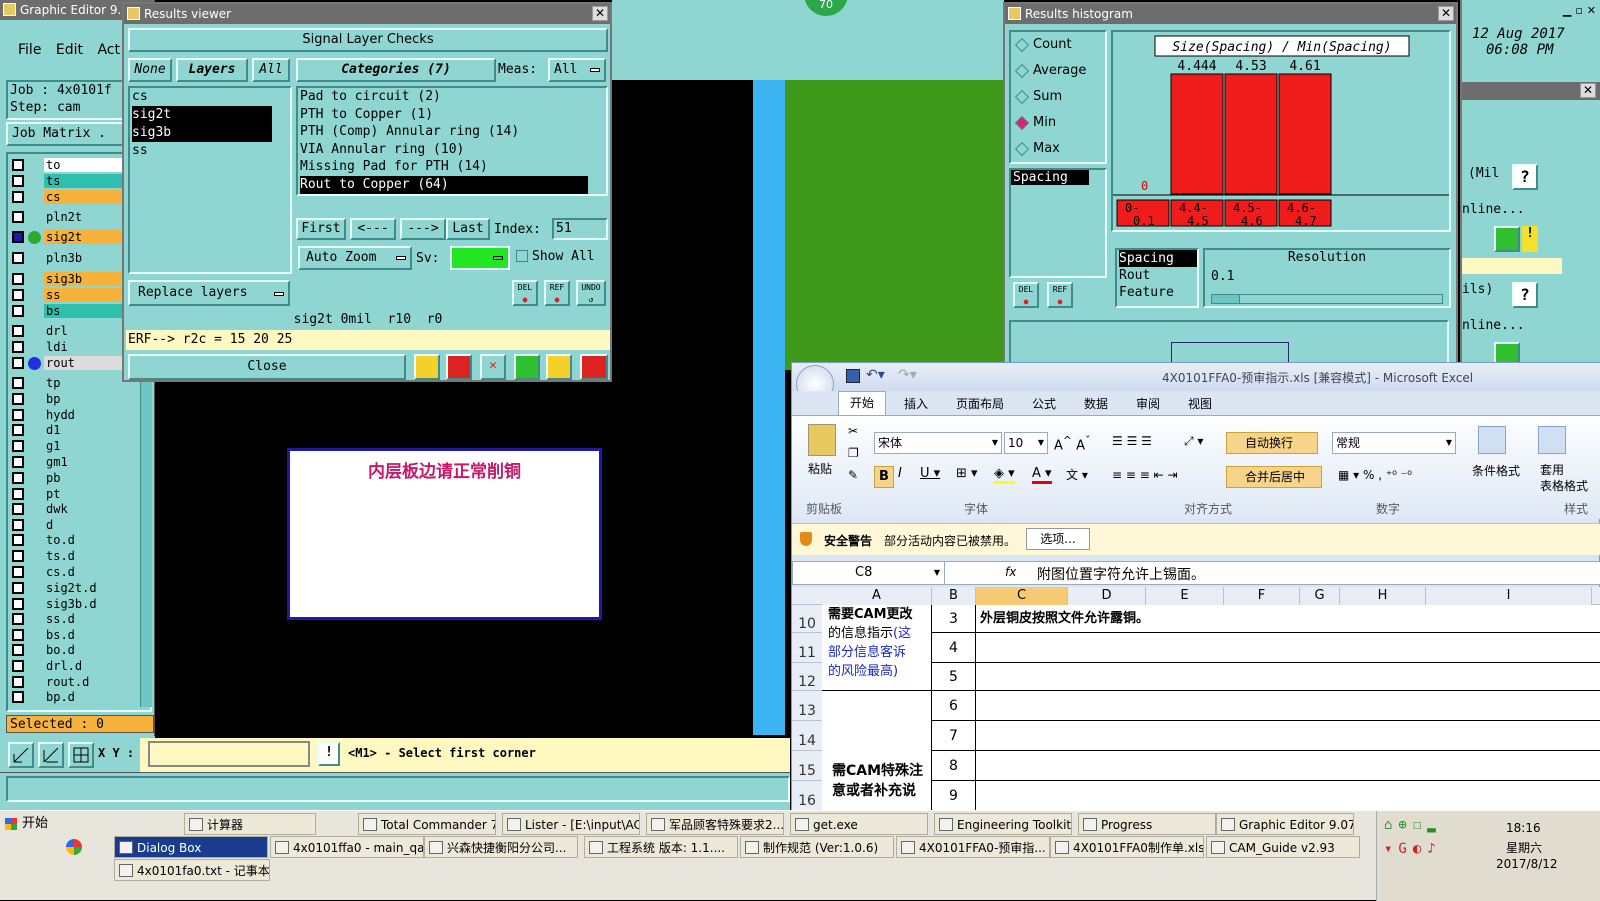 Image resolution: width=1600 pixels, height=901 pixels. Describe the element at coordinates (68, 258) in the screenshot. I see `layer-row-pln3b: pln3b` at that location.